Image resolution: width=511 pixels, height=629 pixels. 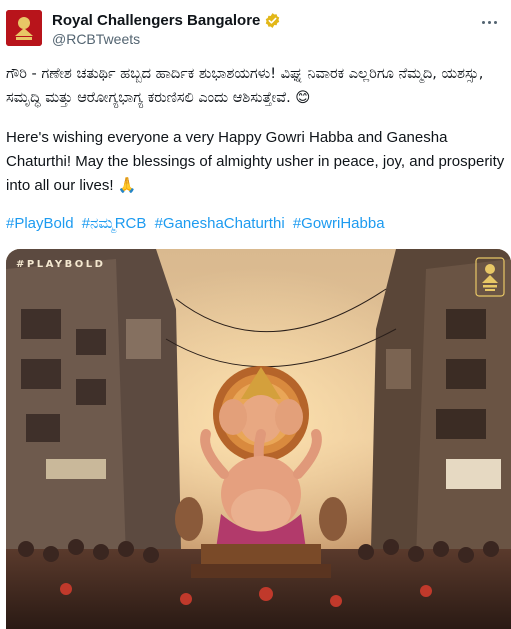 I want to click on tweet-header: Royal Challengers Bangalore @RCBTweets, so click(x=258, y=30).